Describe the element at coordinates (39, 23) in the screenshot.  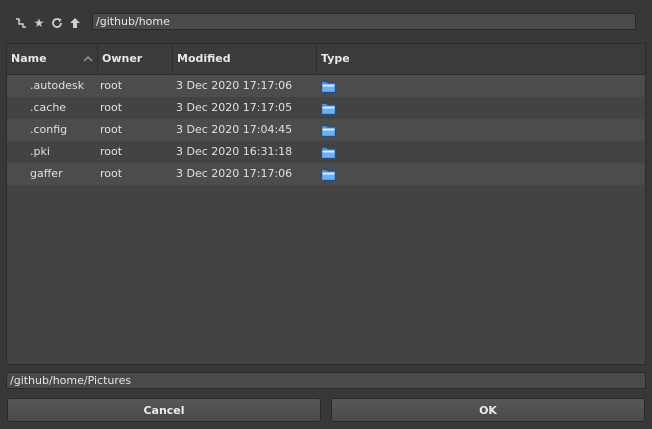
I see `bookmark-star-icon: ★` at that location.